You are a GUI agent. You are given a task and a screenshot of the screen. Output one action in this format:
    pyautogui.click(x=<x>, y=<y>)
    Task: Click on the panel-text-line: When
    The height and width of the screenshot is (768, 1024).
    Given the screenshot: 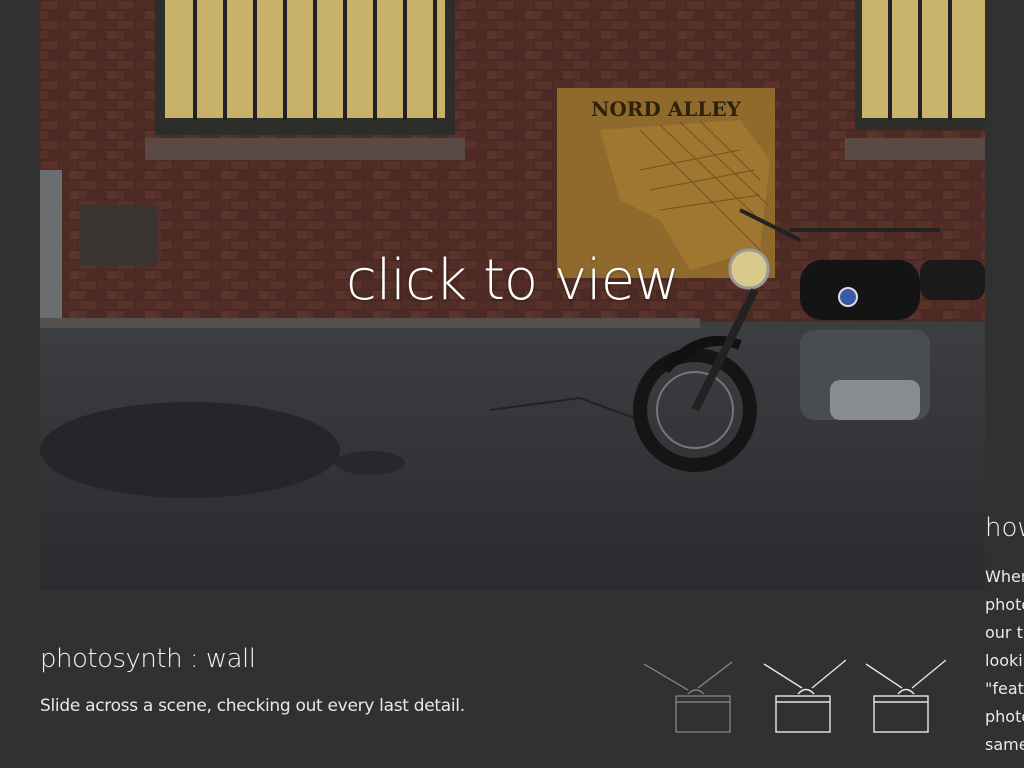 What is the action you would take?
    pyautogui.click(x=1004, y=576)
    